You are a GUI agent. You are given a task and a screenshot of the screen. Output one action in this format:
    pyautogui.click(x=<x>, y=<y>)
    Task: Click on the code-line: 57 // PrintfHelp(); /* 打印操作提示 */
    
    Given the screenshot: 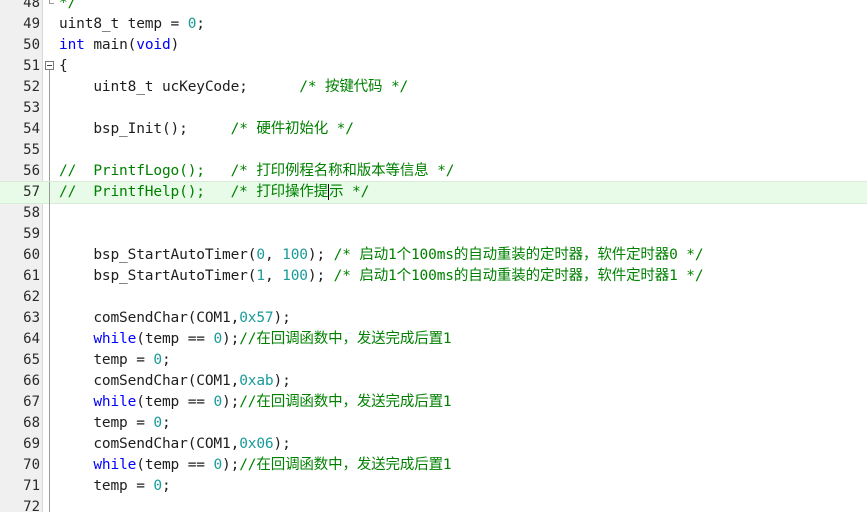 What is the action you would take?
    pyautogui.click(x=433, y=192)
    